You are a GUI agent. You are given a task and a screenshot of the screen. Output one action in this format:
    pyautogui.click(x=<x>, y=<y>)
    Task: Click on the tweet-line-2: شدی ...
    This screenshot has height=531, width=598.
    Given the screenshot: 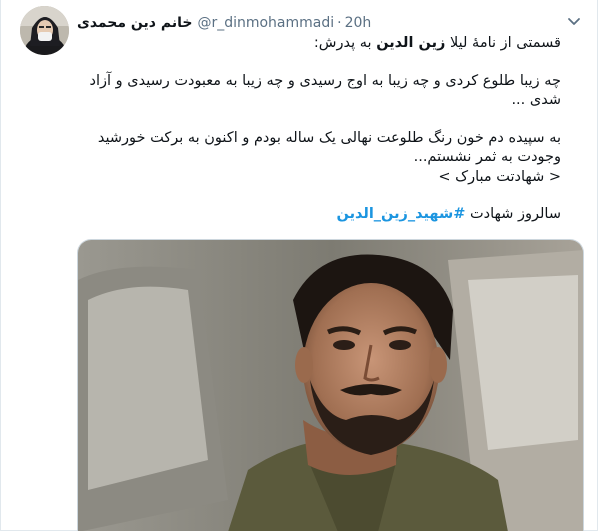 What is the action you would take?
    pyautogui.click(x=536, y=100)
    